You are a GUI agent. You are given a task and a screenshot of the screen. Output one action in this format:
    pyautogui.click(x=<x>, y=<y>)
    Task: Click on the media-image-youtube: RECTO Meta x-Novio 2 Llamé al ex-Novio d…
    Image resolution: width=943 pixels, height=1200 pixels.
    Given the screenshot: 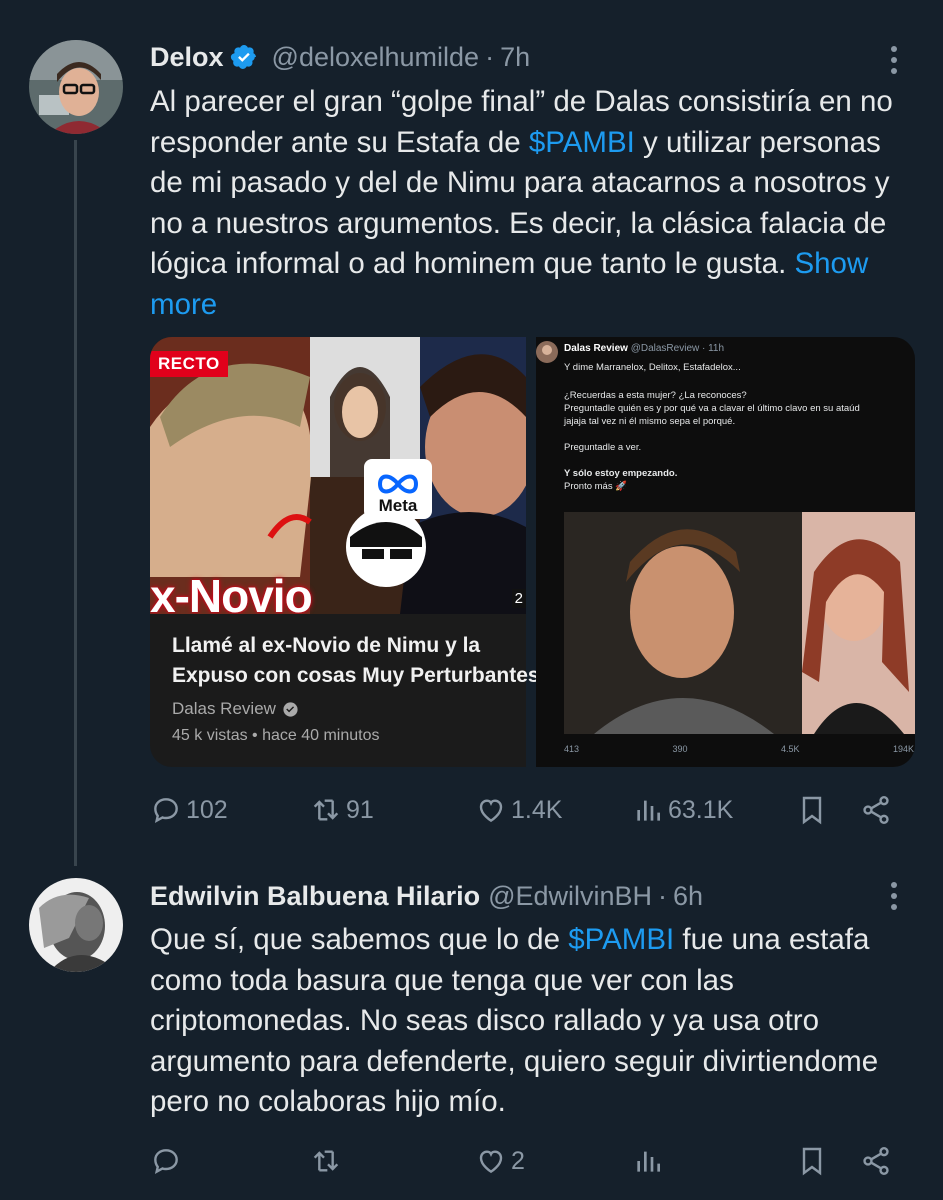 What is the action you would take?
    pyautogui.click(x=345, y=552)
    